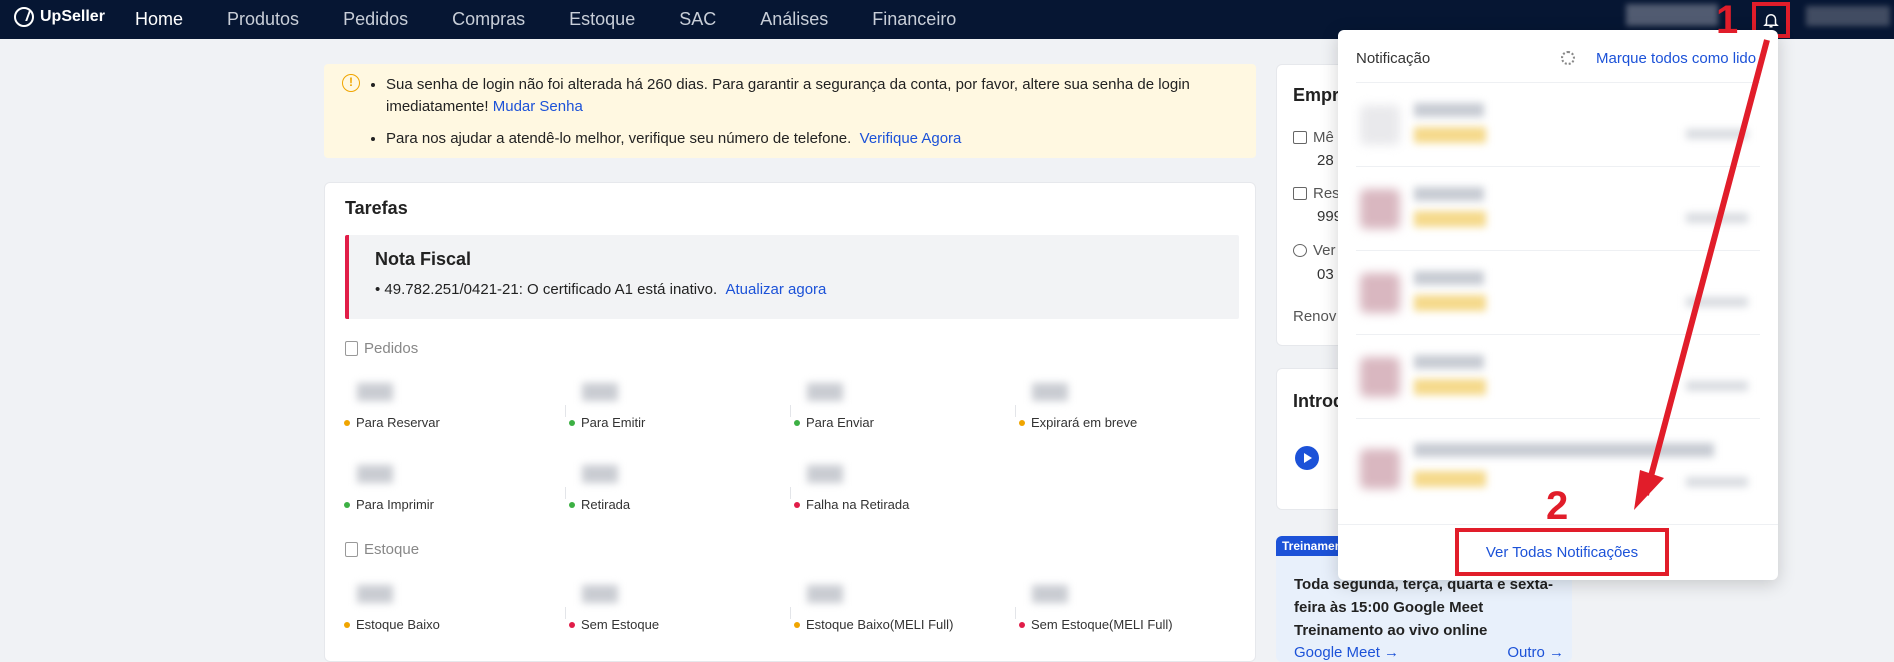 This screenshot has height=662, width=1894. I want to click on logo-text: UpSeller, so click(72, 16).